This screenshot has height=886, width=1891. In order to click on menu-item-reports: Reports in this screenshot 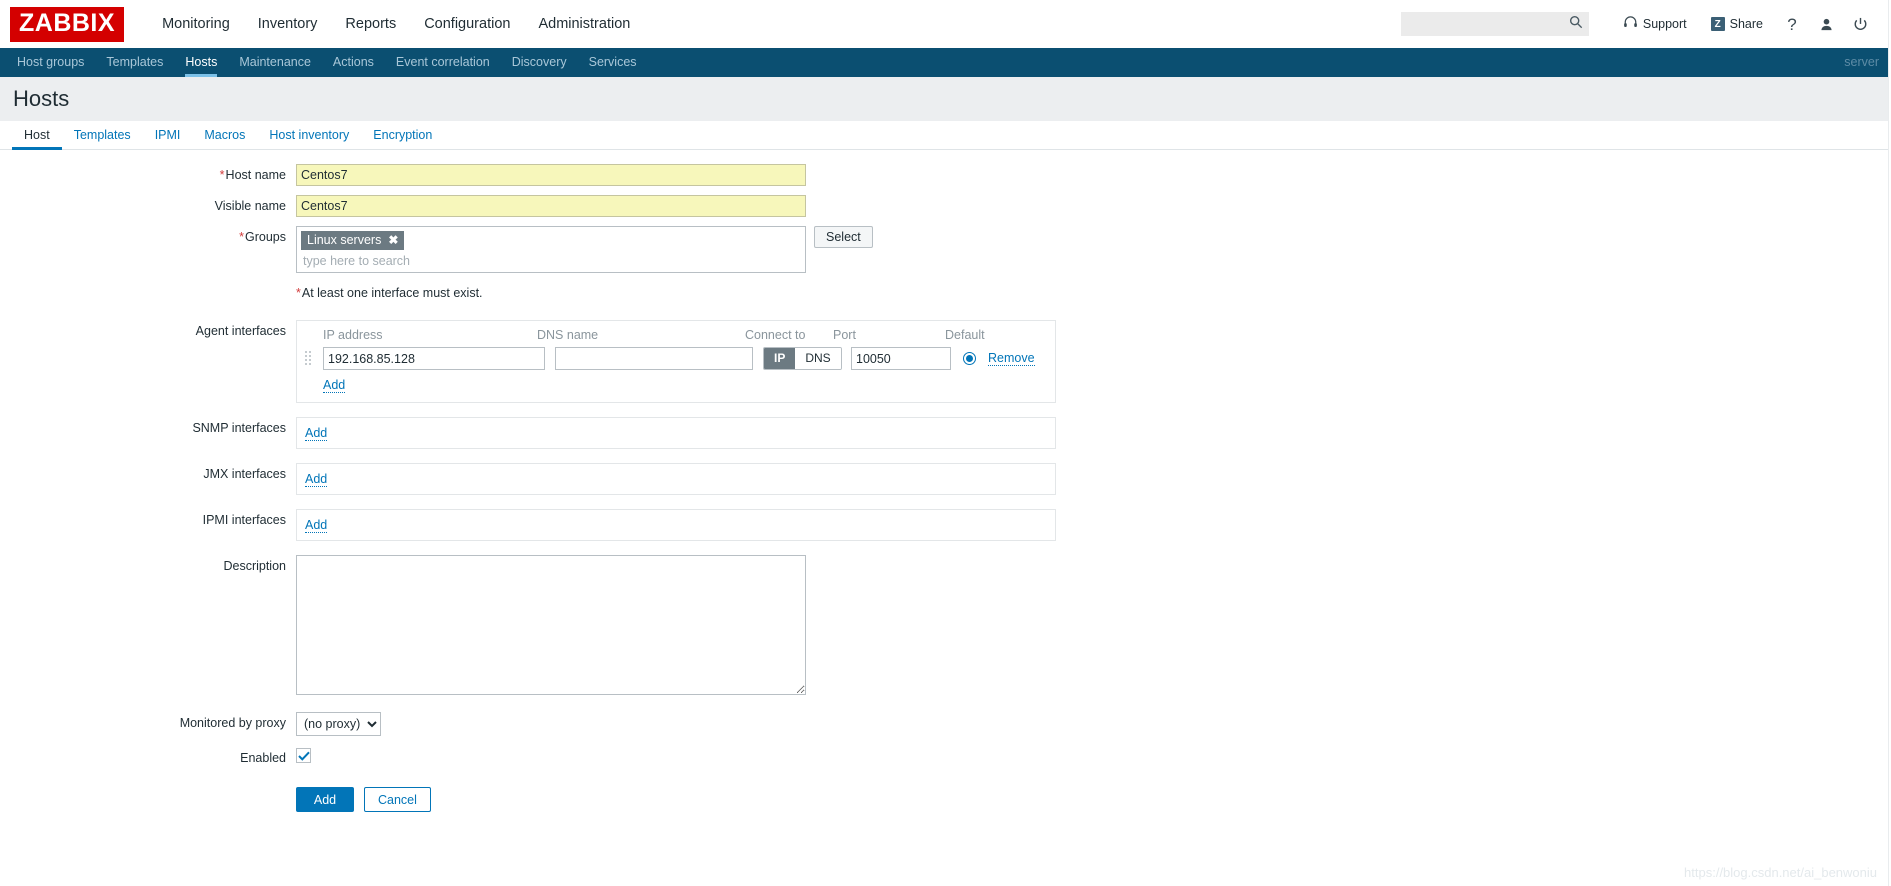, I will do `click(370, 24)`.